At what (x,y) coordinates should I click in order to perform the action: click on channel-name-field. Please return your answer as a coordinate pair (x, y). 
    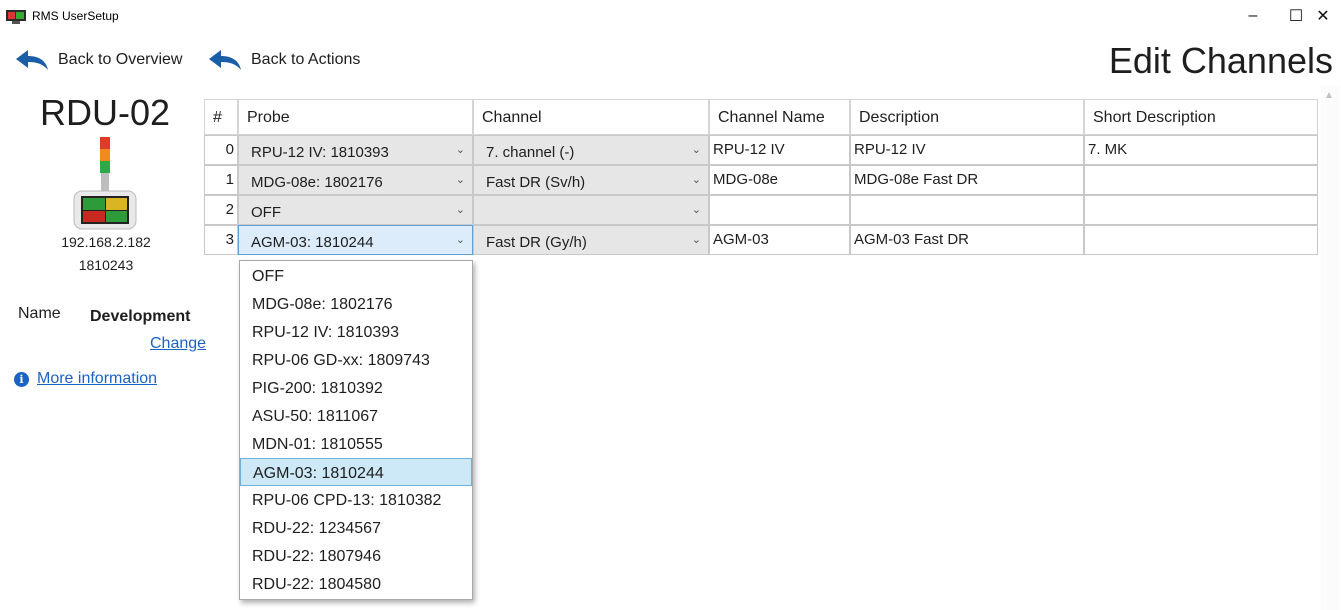
    Looking at the image, I should click on (779, 210).